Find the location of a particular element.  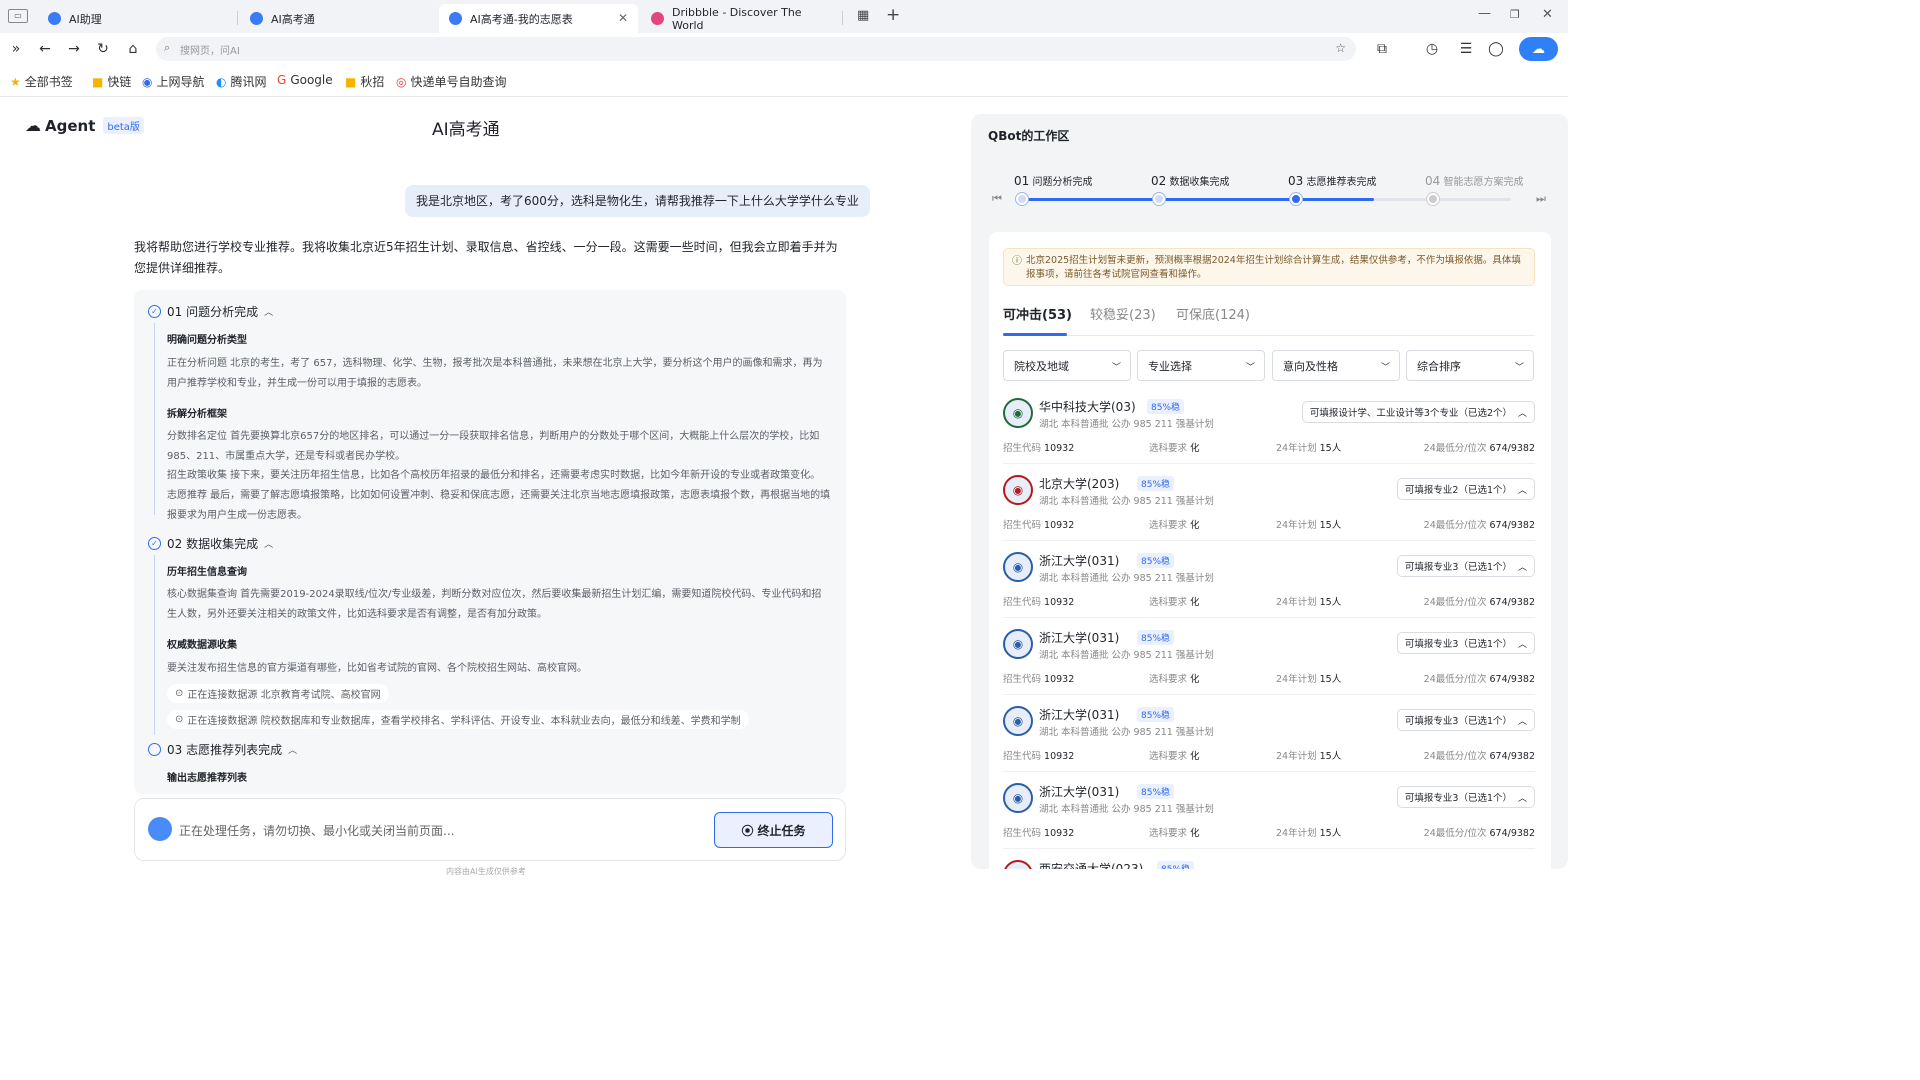

beta-badge: beta版 is located at coordinates (123, 125).